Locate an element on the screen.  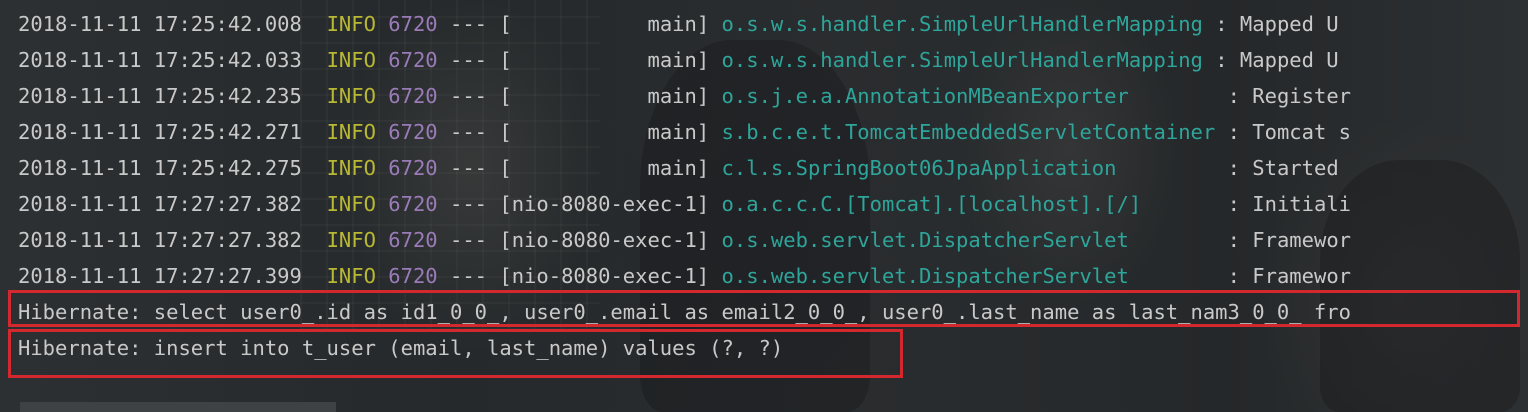
log-message: : Tomcat s is located at coordinates (1283, 132).